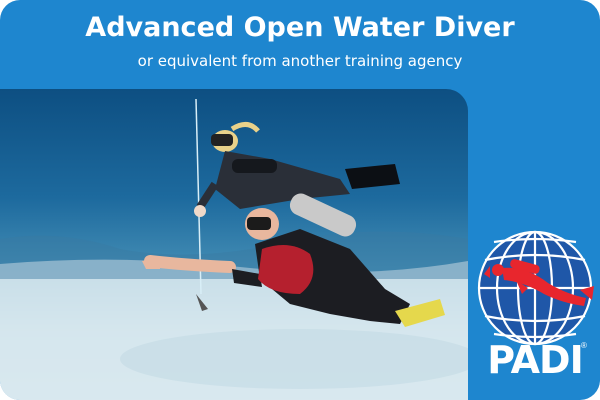  I want to click on padi-wordmark: PADI, so click(535, 360).